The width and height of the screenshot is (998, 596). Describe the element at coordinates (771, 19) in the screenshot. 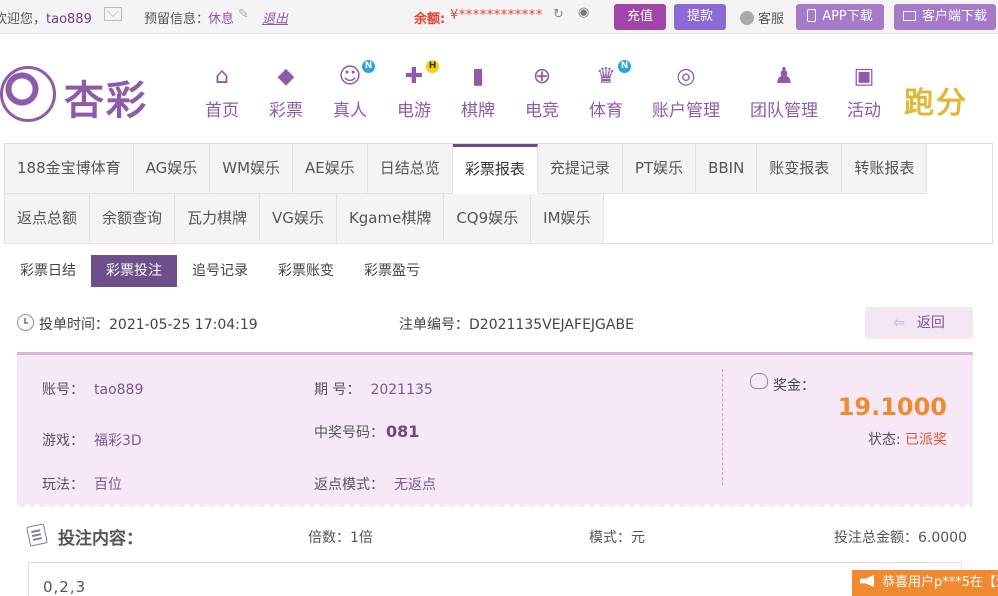

I see `service-label: 客服` at that location.